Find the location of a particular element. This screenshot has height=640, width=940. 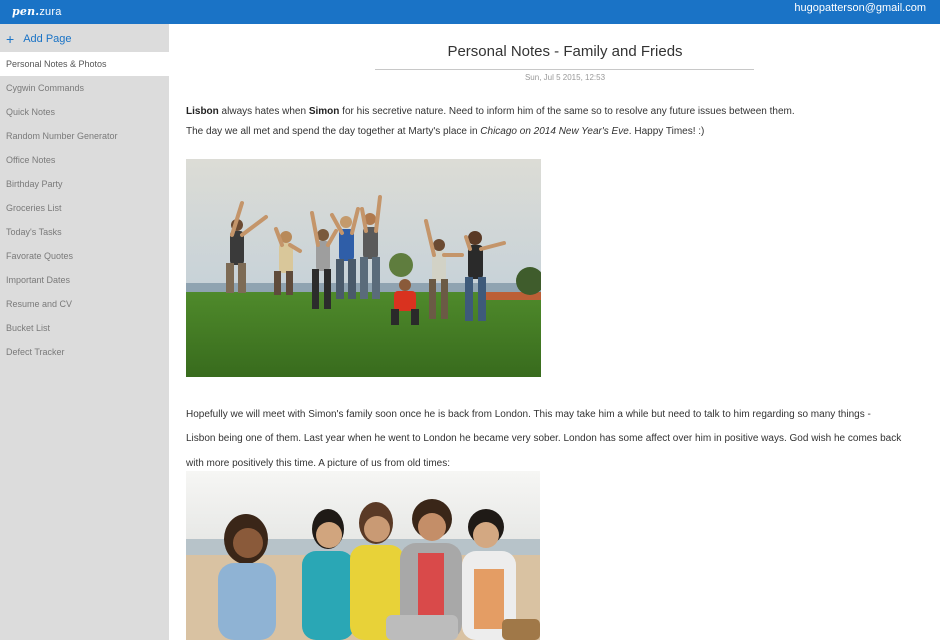

sidebar-item-bucket-list: Bucket List is located at coordinates (84, 328).